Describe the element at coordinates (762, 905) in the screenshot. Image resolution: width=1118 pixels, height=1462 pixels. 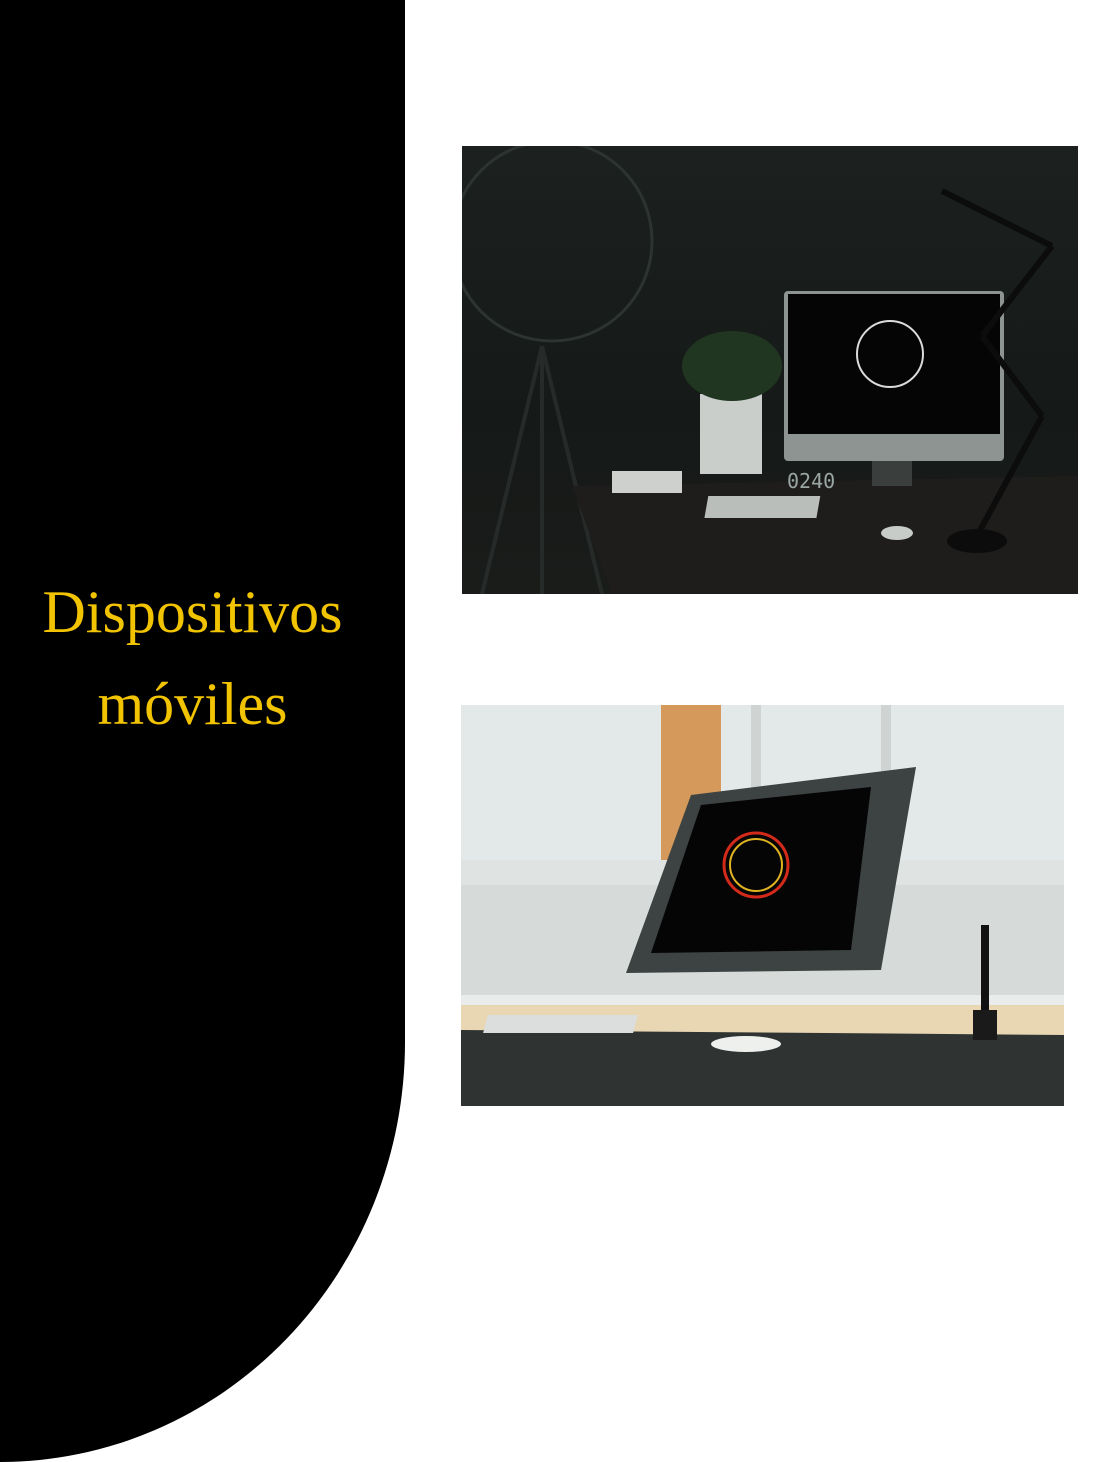
I see `photo-bright-desk-tablet` at that location.